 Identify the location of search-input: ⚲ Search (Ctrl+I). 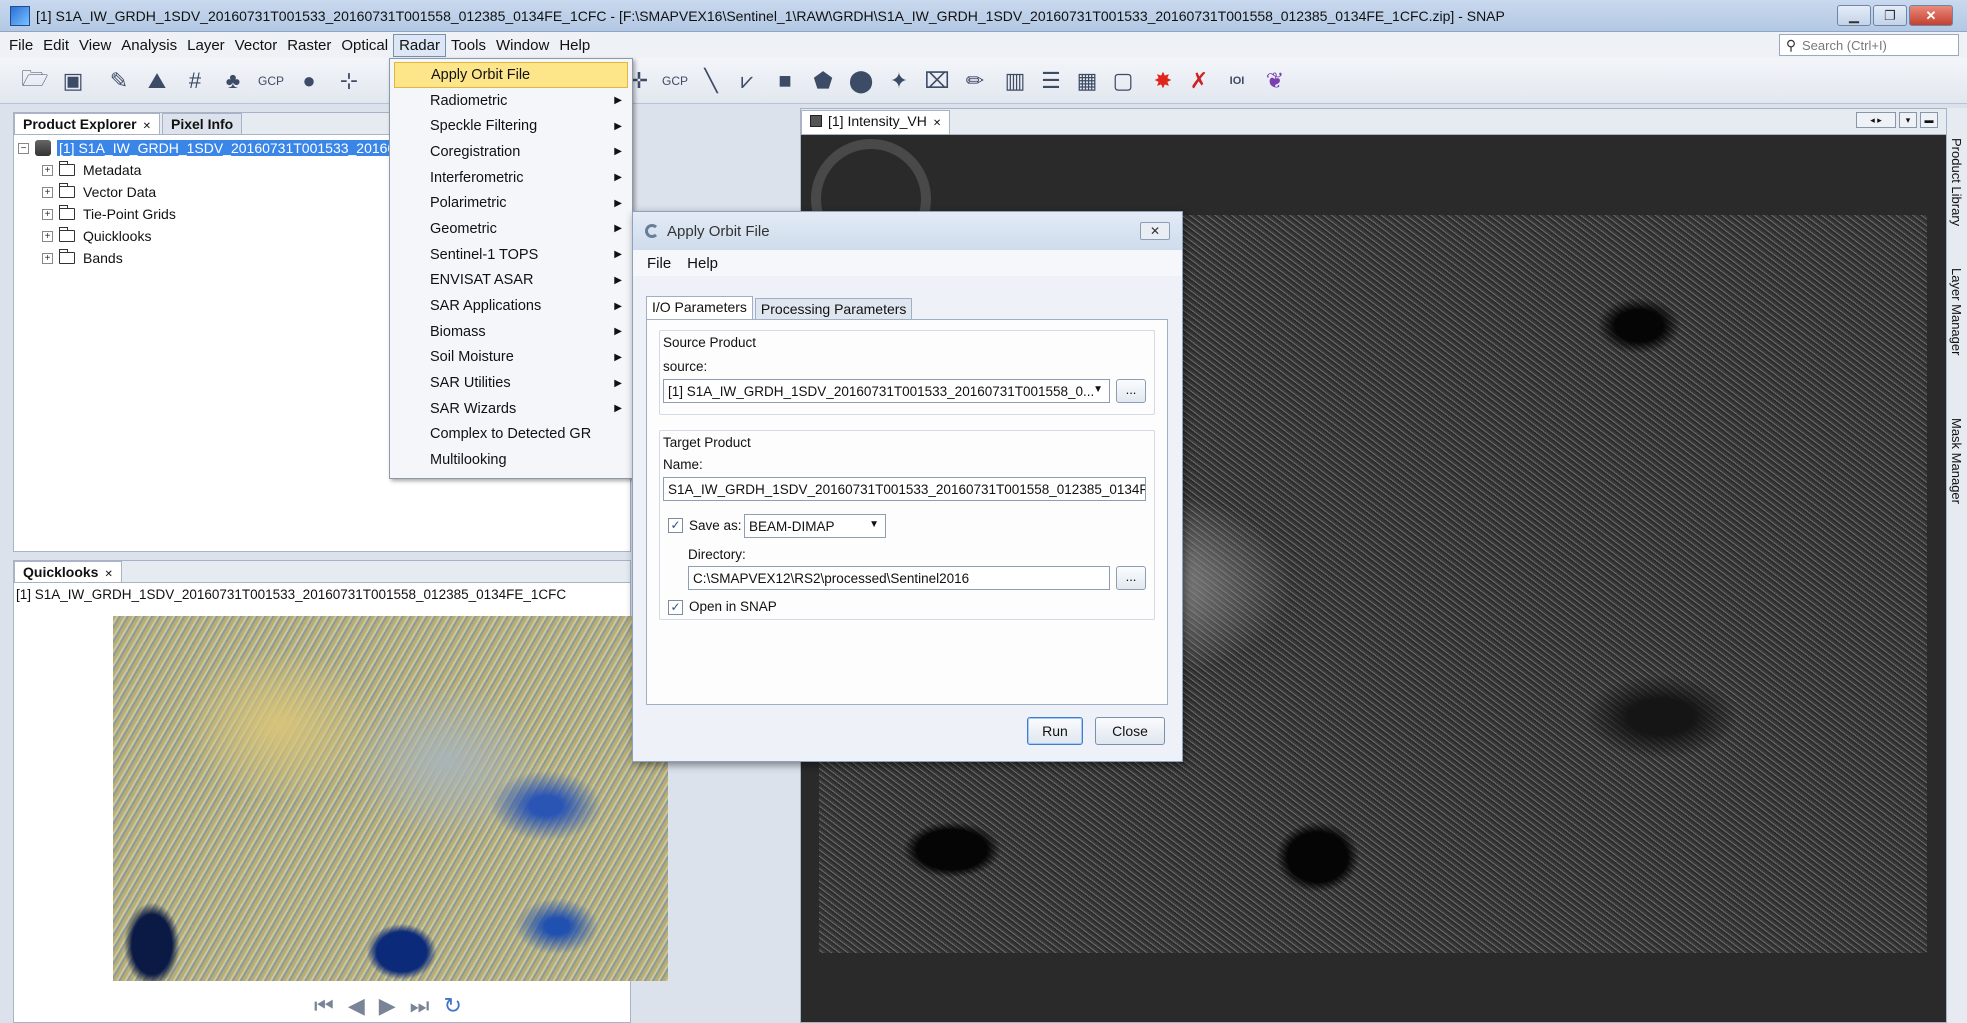
(1869, 45).